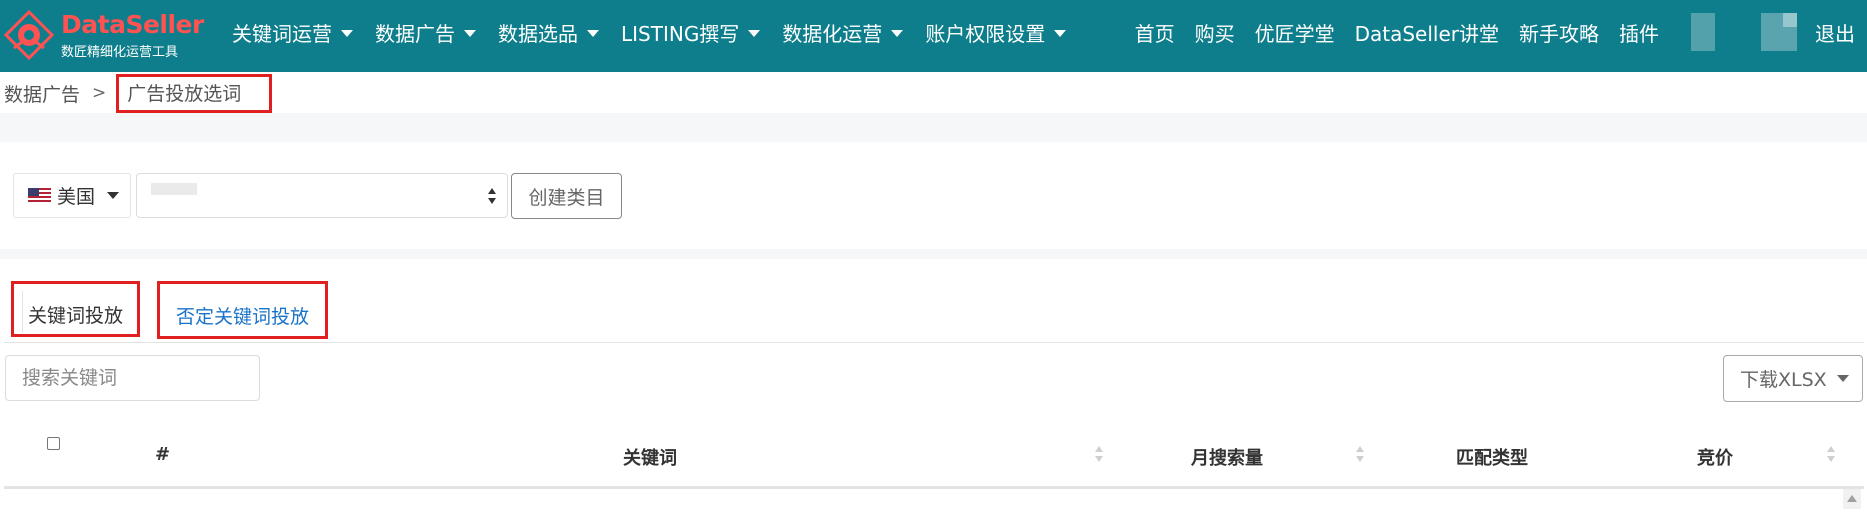 The width and height of the screenshot is (1867, 513). I want to click on column-header-match-type: 匹配类型, so click(1492, 458).